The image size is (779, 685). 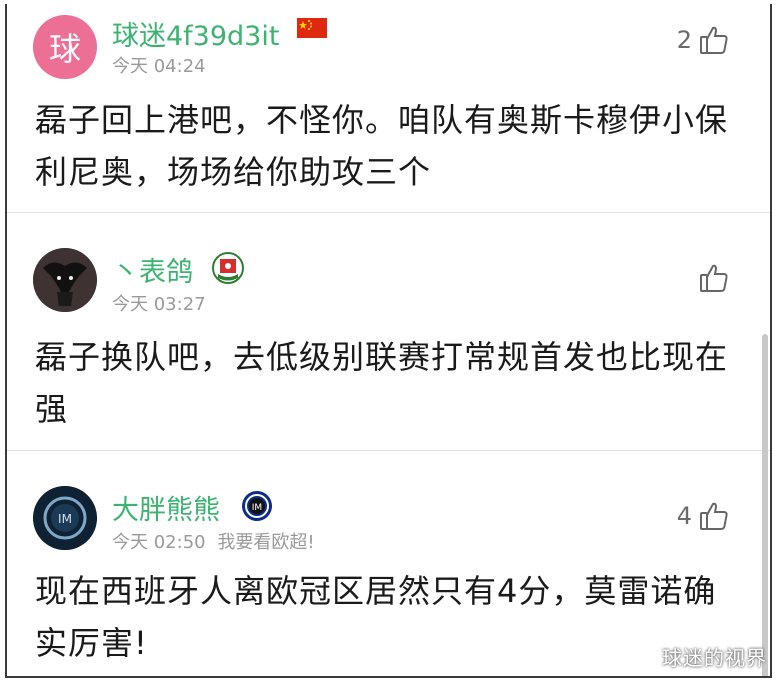 What do you see at coordinates (684, 516) in the screenshot?
I see `like-count: 4` at bounding box center [684, 516].